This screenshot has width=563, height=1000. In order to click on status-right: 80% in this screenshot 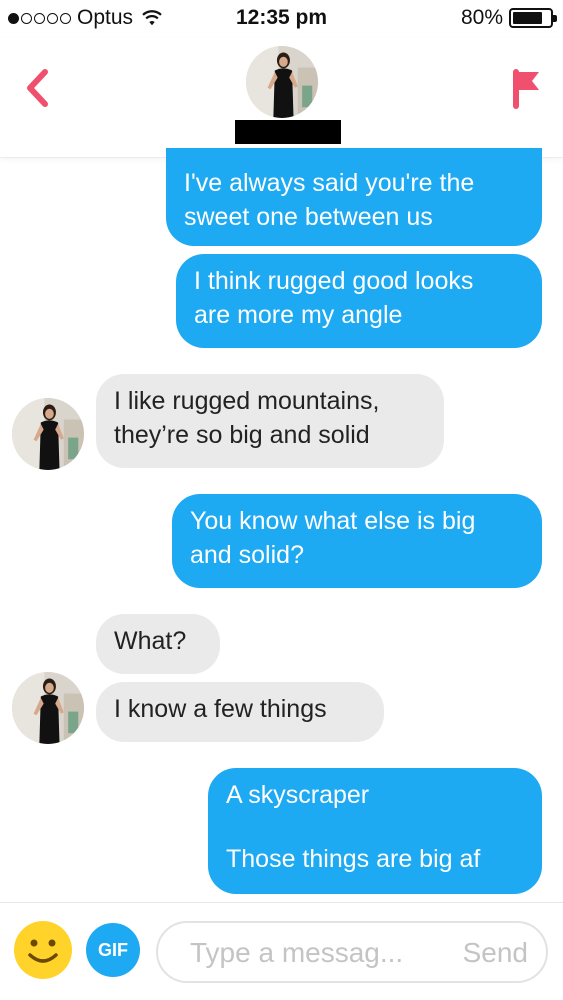, I will do `click(508, 18)`.